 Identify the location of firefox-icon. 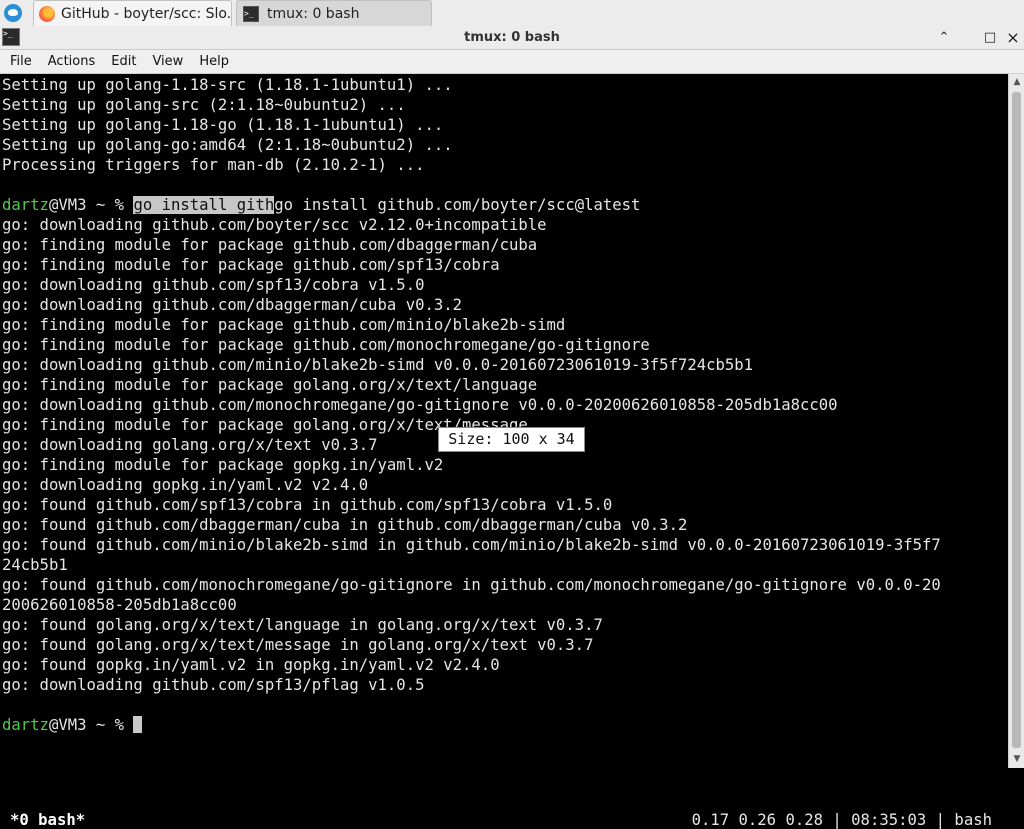
(47, 13).